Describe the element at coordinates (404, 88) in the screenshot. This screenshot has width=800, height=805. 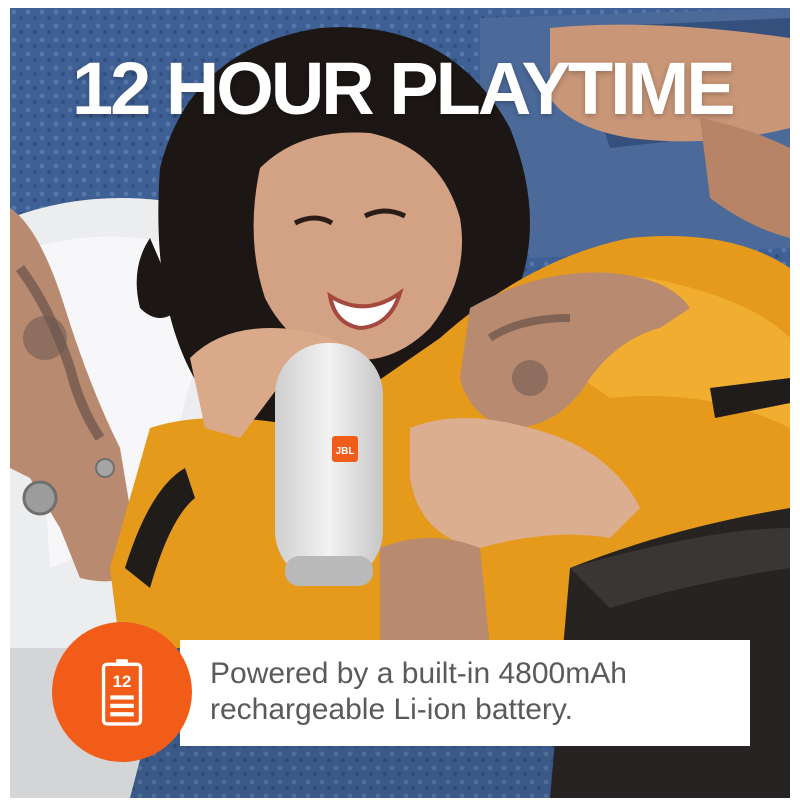
I see `headline: 12 HOUR PLAYTIME` at that location.